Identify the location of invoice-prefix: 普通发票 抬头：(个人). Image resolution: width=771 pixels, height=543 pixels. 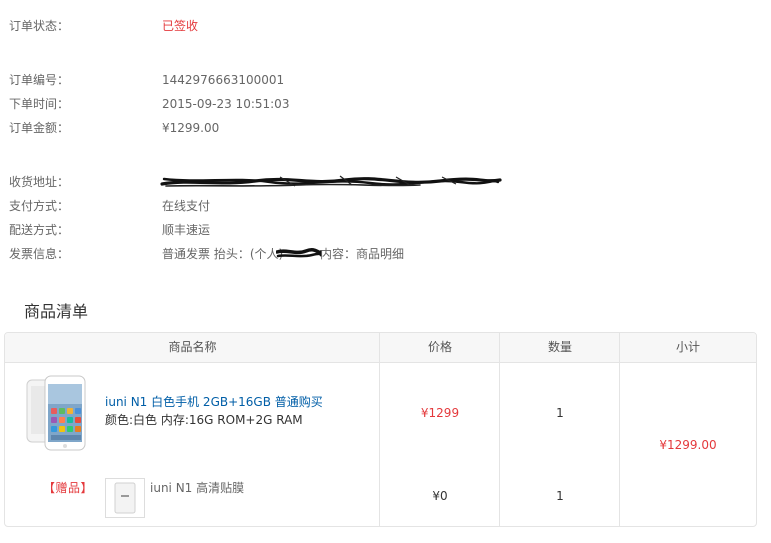
(223, 254).